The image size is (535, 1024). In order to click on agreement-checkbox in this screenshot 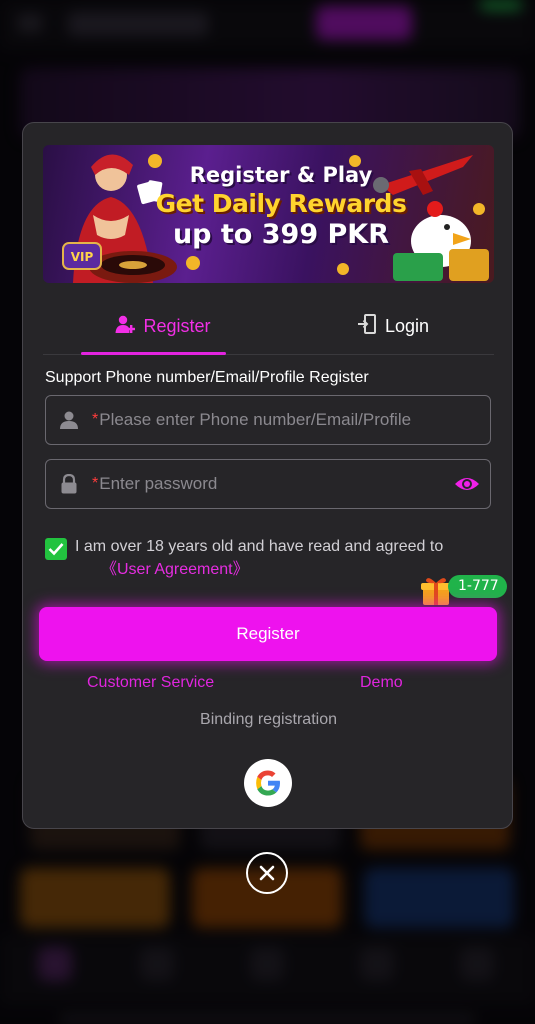, I will do `click(56, 549)`.